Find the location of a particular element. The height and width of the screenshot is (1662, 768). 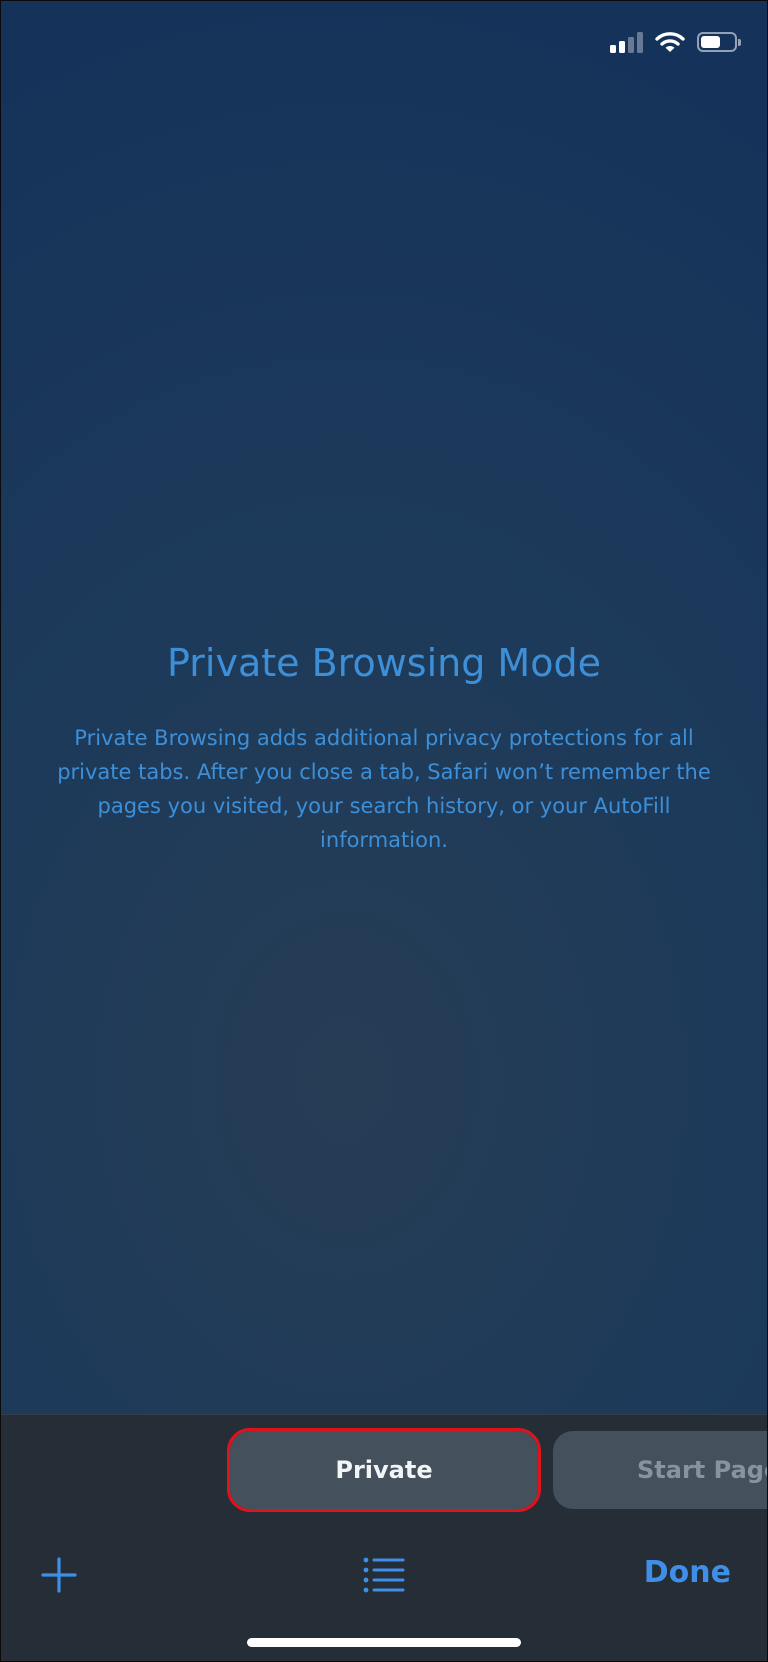

new-tab-button is located at coordinates (59, 1575).